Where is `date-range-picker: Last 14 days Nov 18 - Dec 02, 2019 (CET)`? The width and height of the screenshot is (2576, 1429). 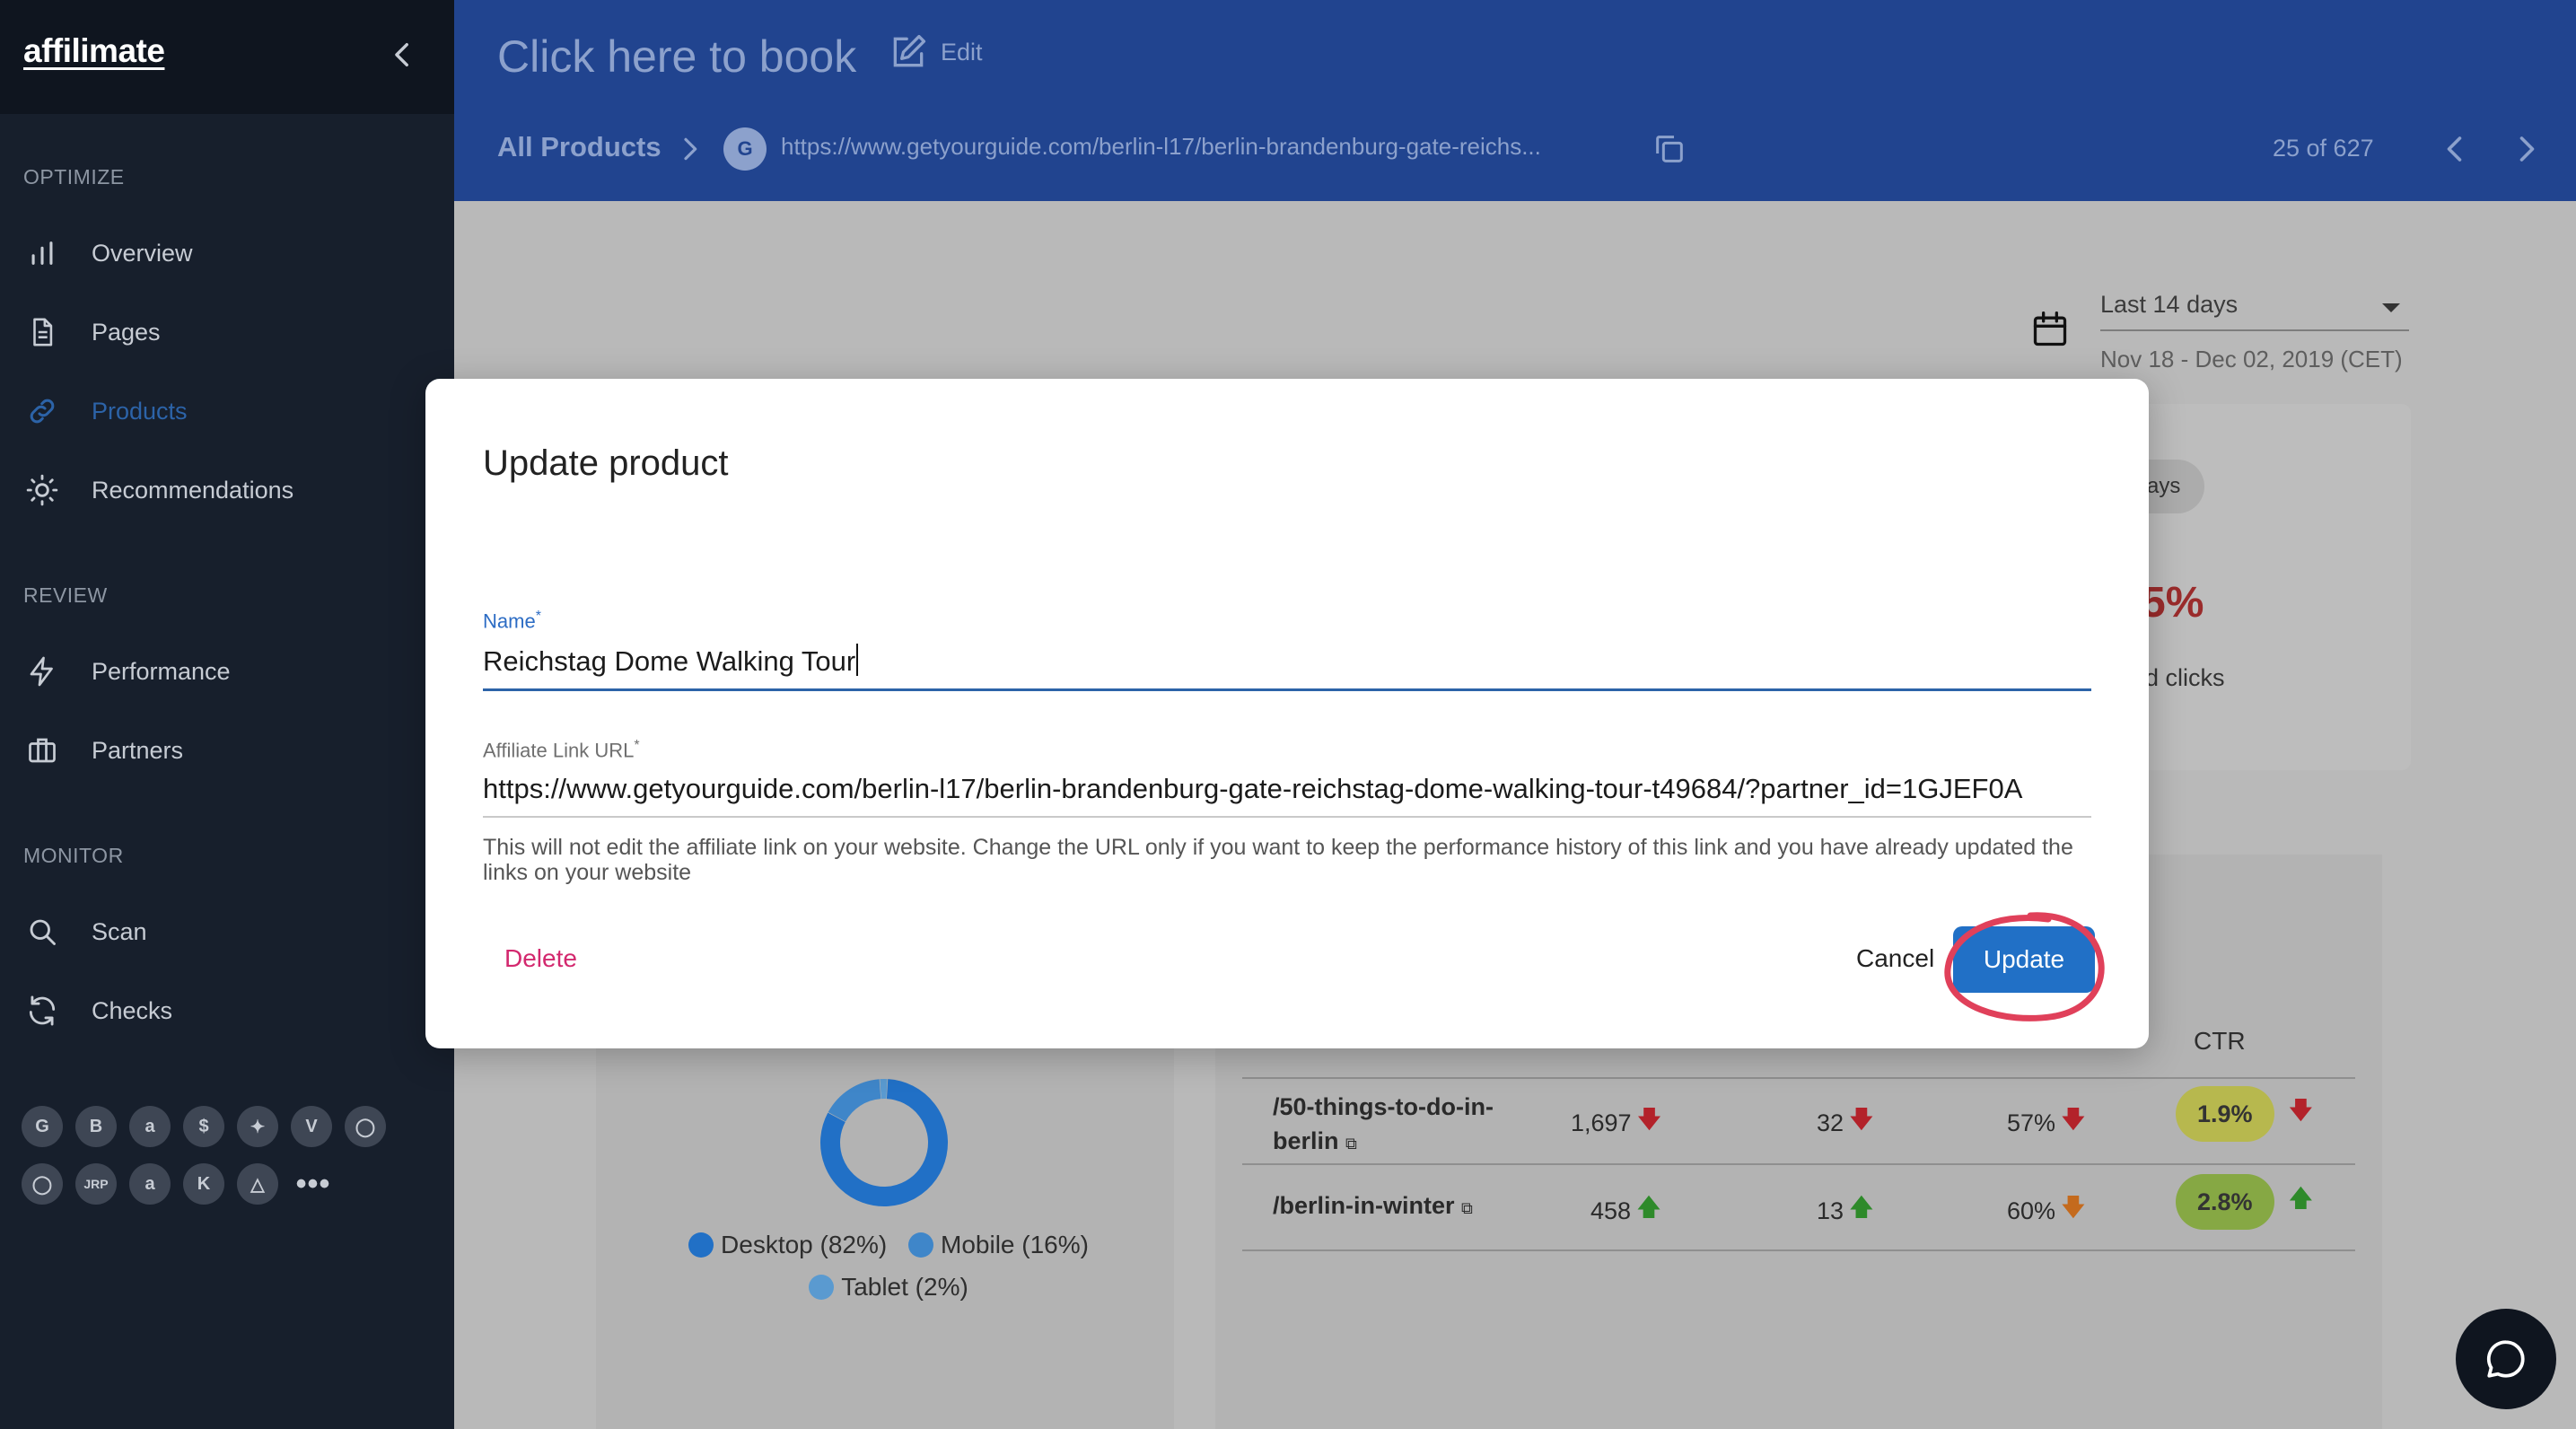
date-range-picker: Last 14 days Nov 18 - Dec 02, 2019 (CET) is located at coordinates (2254, 332).